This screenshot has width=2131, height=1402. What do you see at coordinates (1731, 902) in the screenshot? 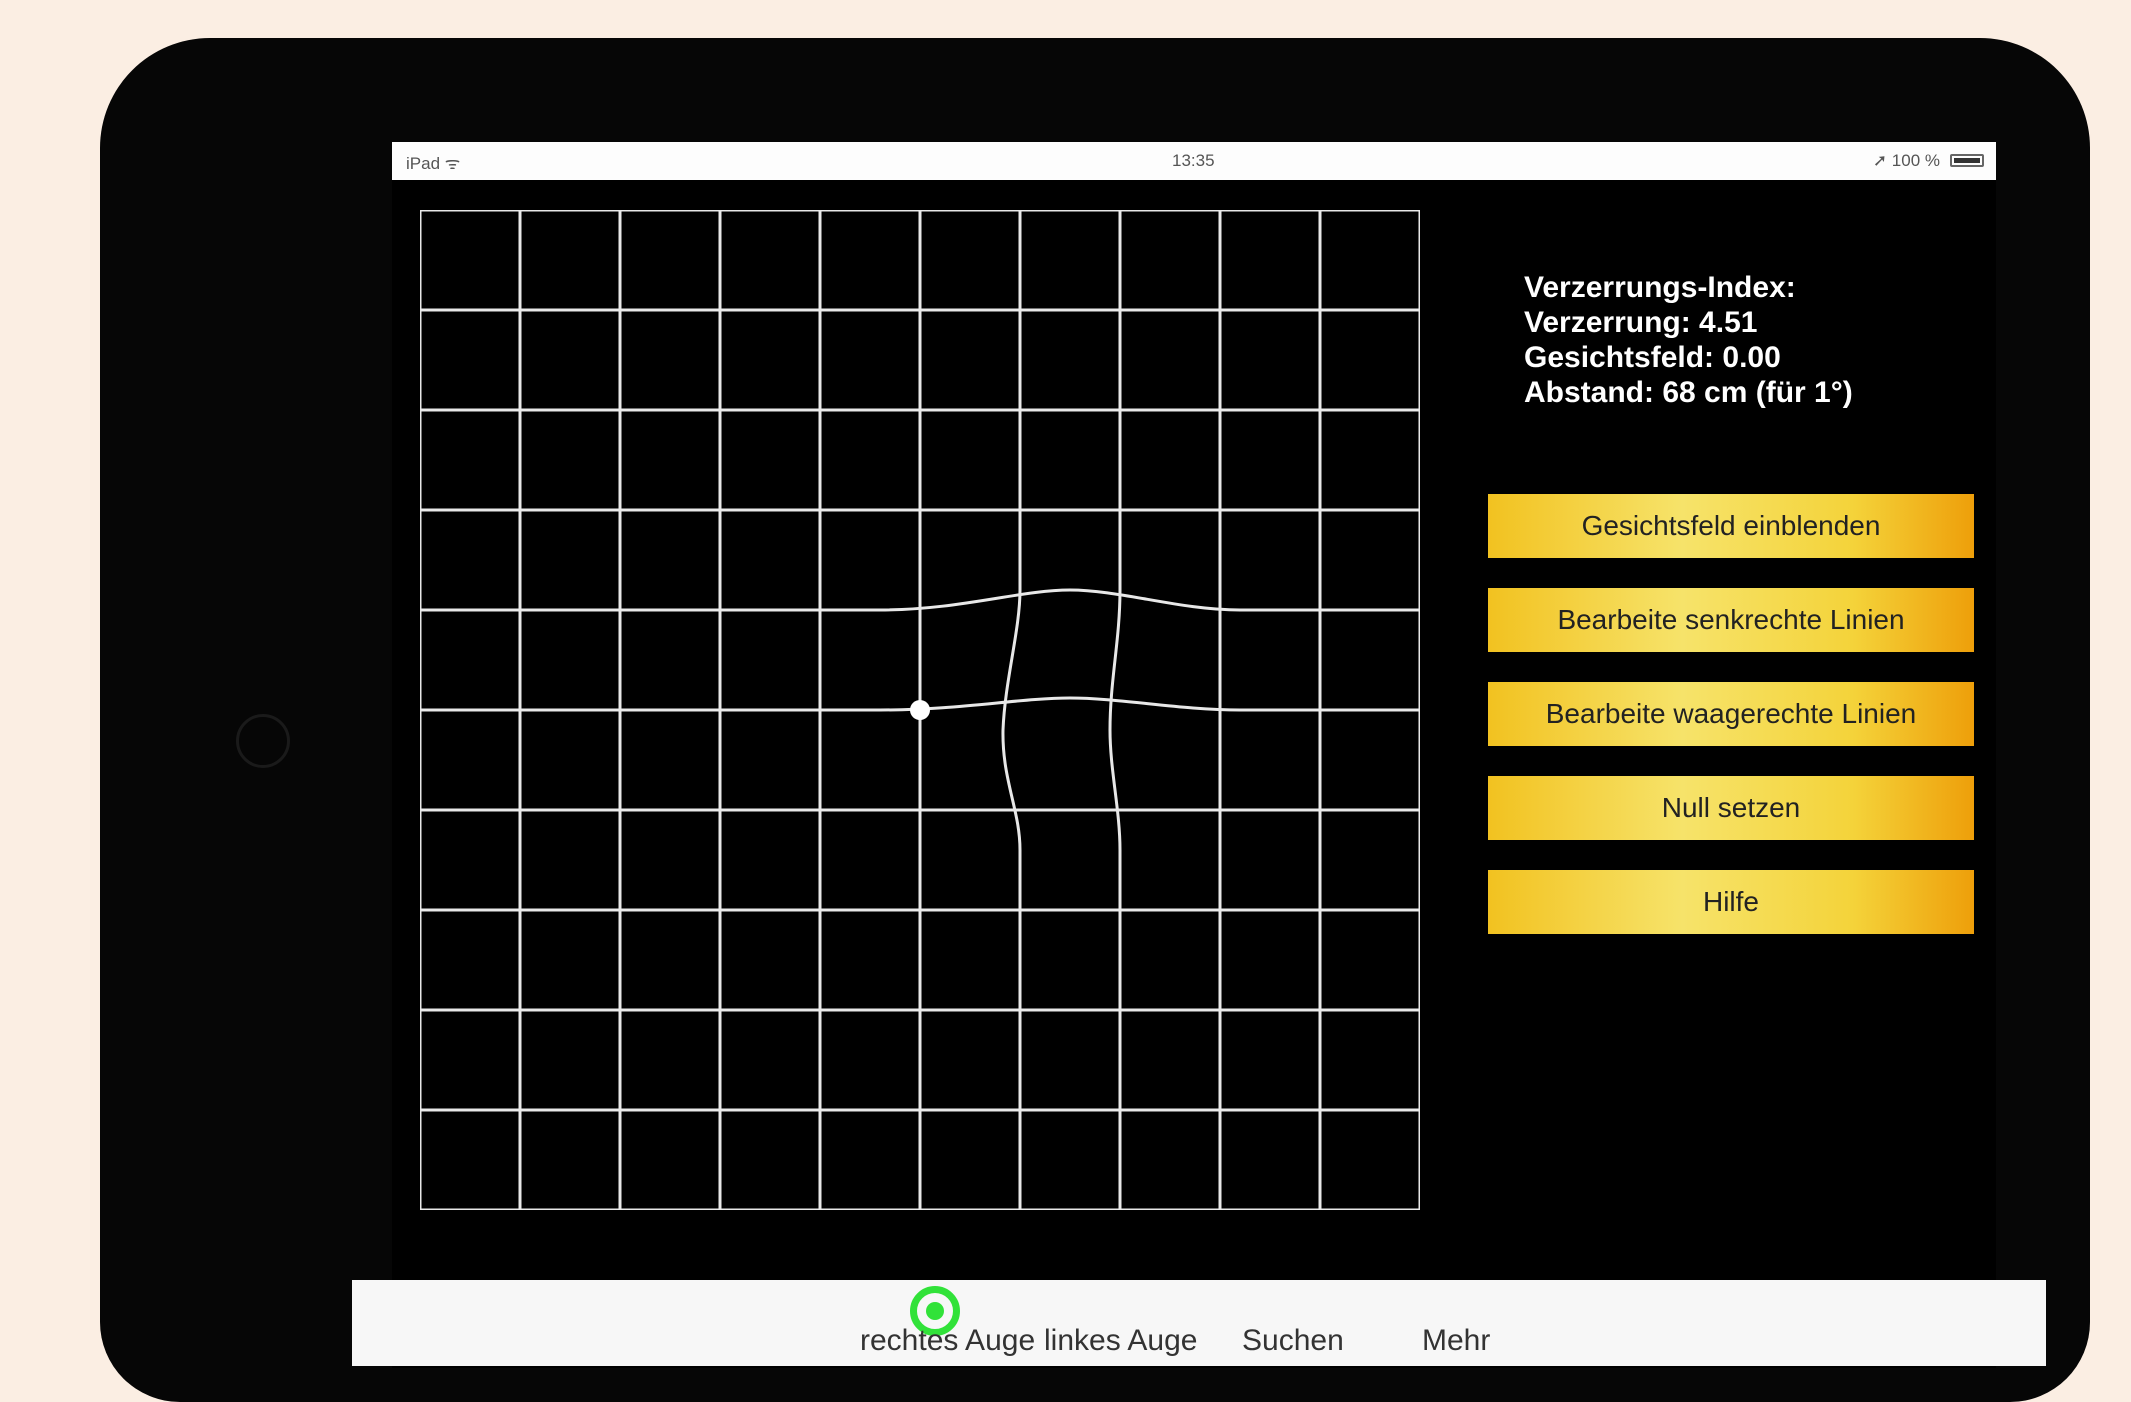
I see `help-button: Hilfe` at bounding box center [1731, 902].